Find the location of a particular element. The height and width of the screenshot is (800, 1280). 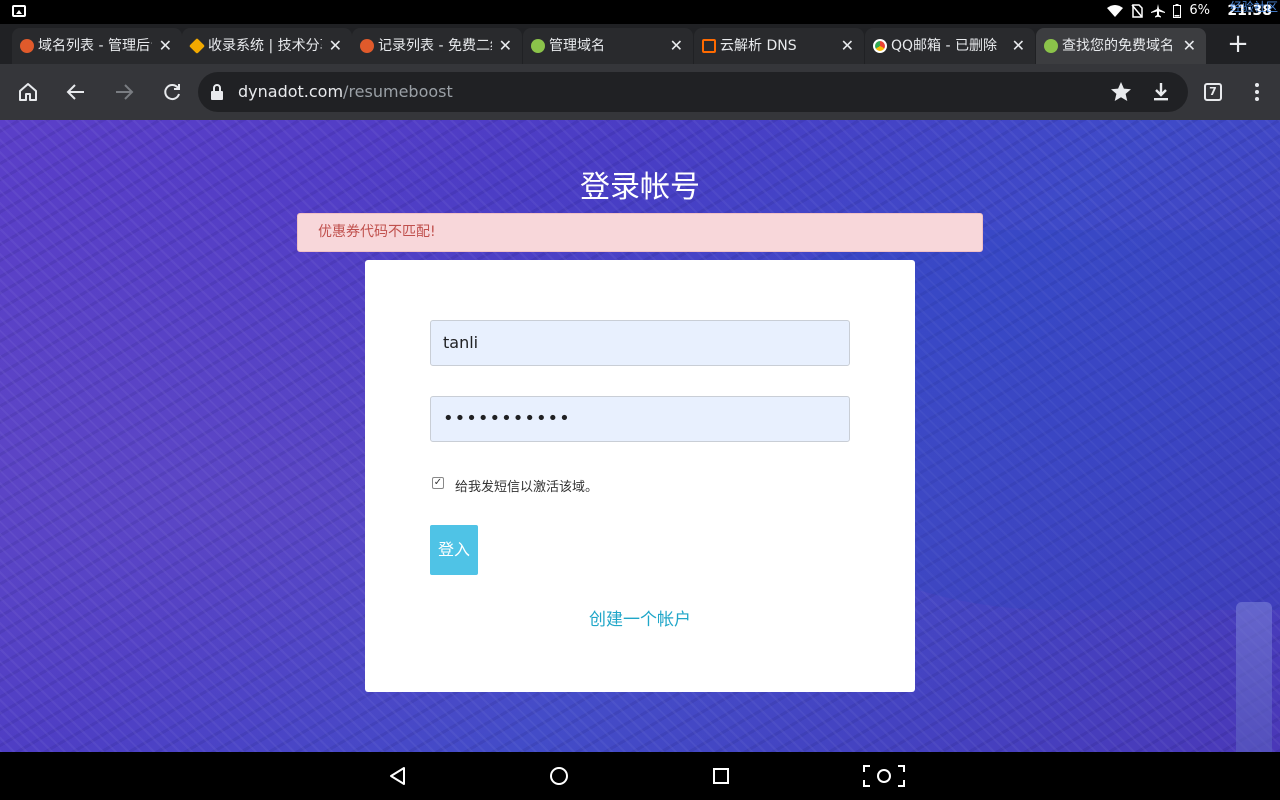

tab-title: 管理域名 is located at coordinates (577, 46).